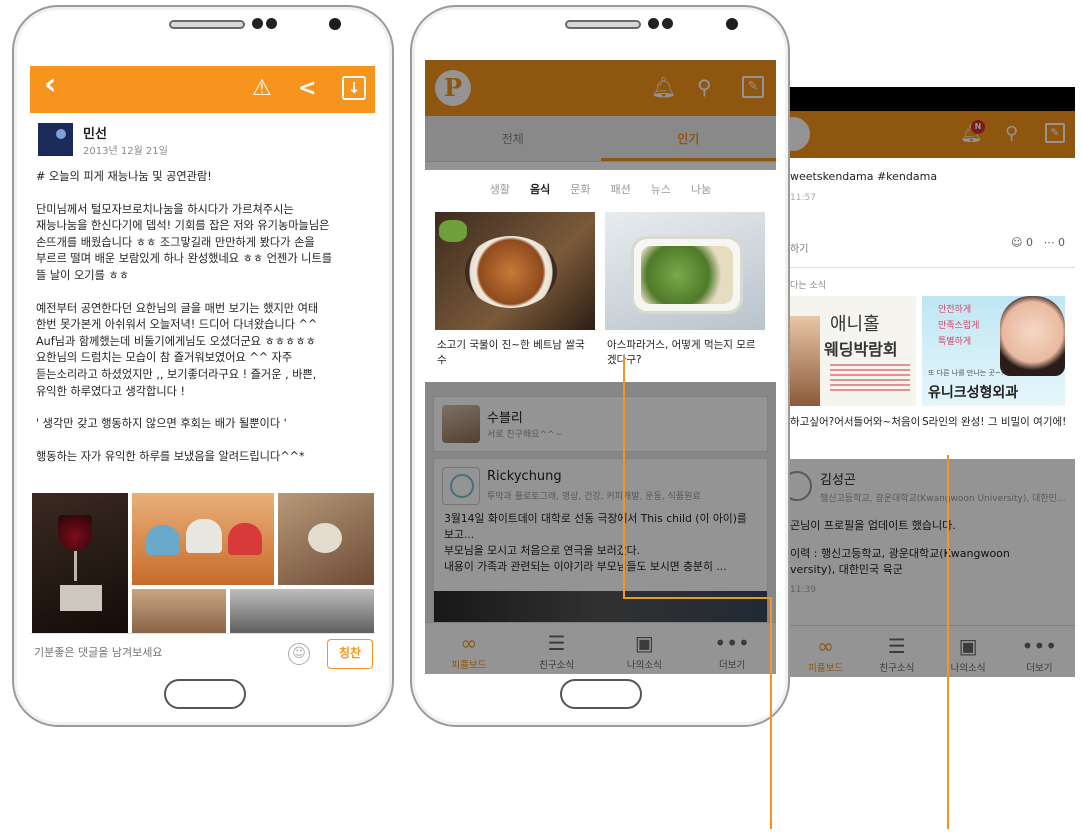  I want to click on post-body-line: 듣는소리라고 하셨었지만 ,, 보기좋더라구요 ! 즐거운 , 바쁜,, so click(176, 374).